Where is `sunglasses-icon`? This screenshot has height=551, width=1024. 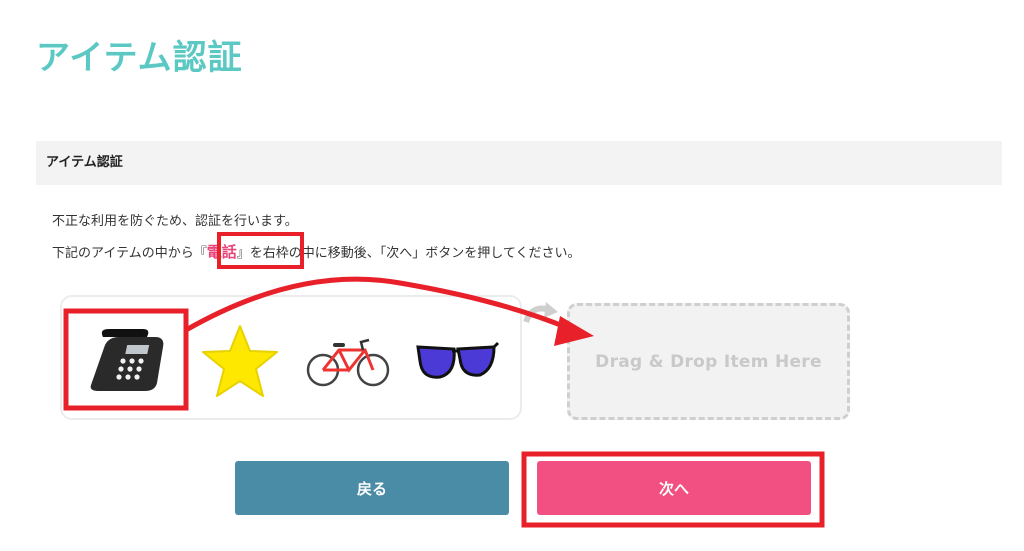
sunglasses-icon is located at coordinates (458, 360).